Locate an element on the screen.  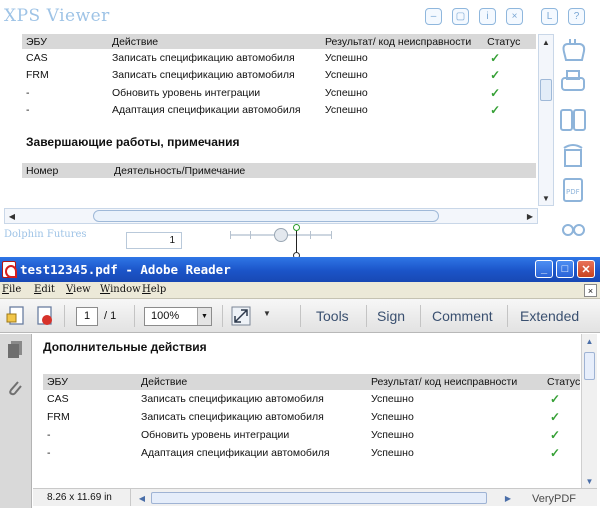
tools-button: Tools is located at coordinates (332, 316).